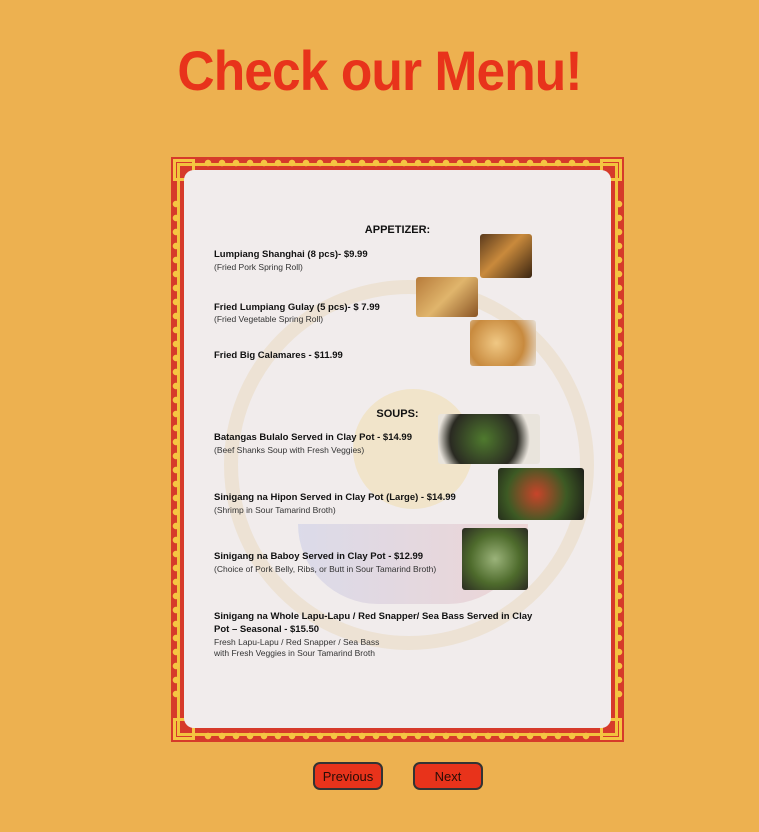 This screenshot has height=832, width=759. I want to click on menu-item-desc: (Fried Vegetable Spring Roll), so click(269, 319).